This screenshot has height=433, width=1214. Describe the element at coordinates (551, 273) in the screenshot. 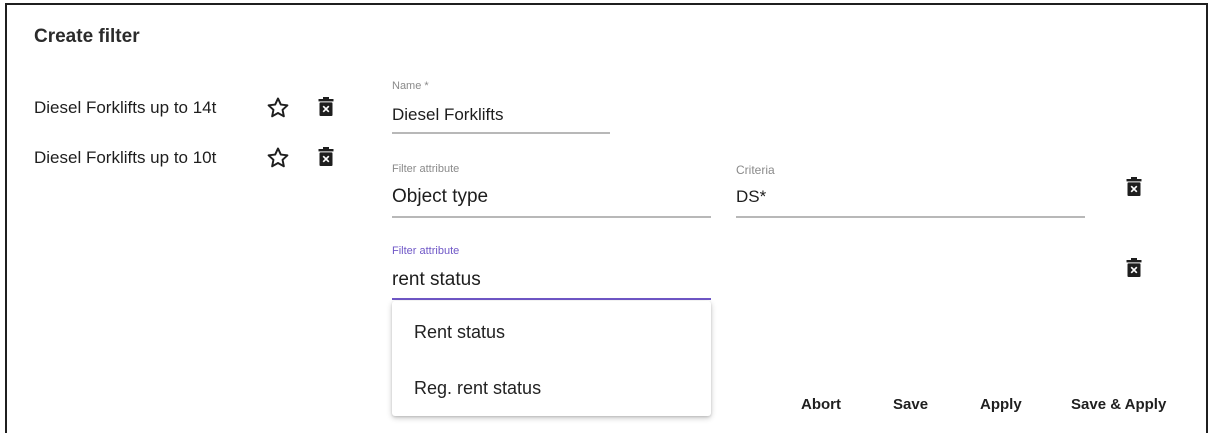

I see `filter-attribute-field-active: Filter attribute rent status` at that location.